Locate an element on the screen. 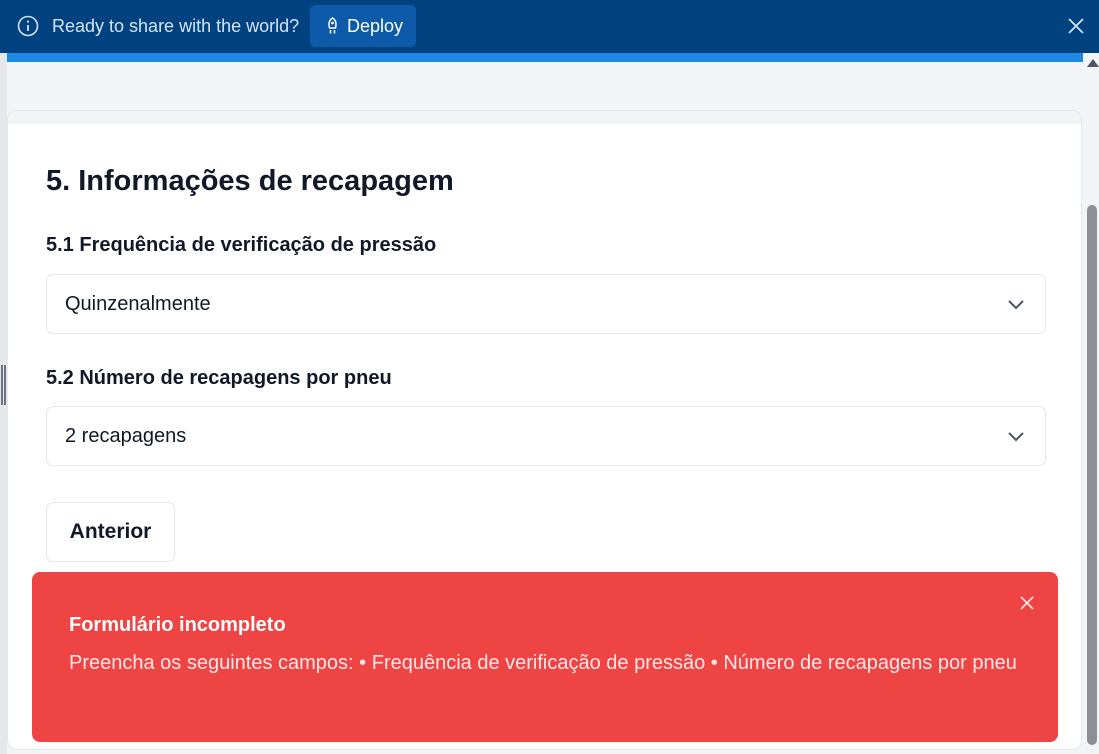 This screenshot has width=1099, height=754. field-label-pressure-frequency: 5.1 Frequência de verificação de pressão is located at coordinates (241, 245).